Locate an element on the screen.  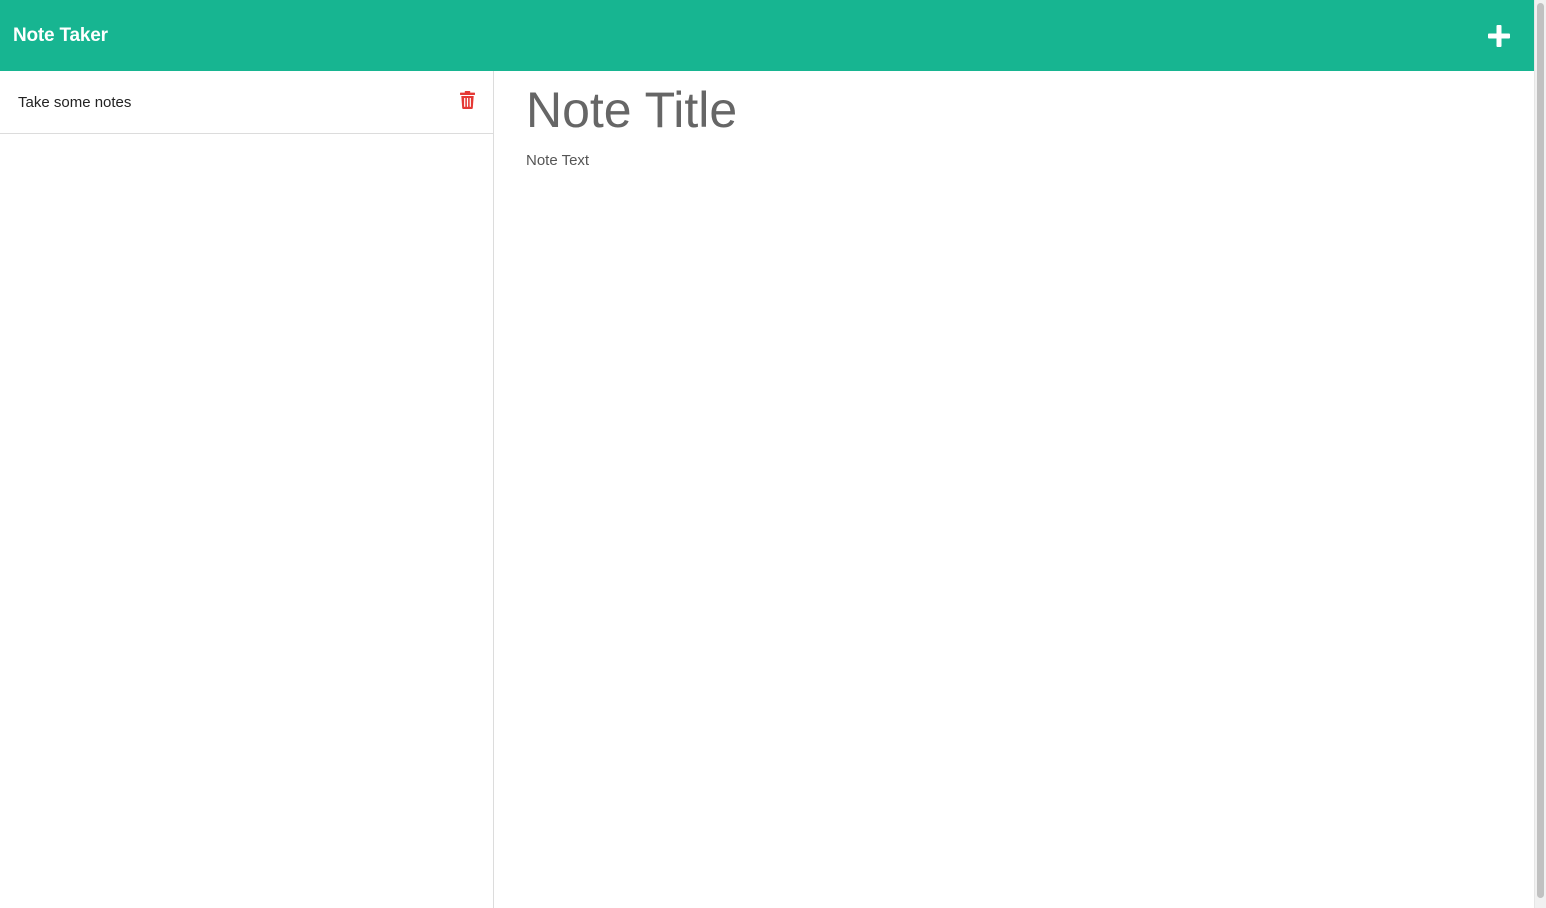
delete-note-button is located at coordinates (467, 100).